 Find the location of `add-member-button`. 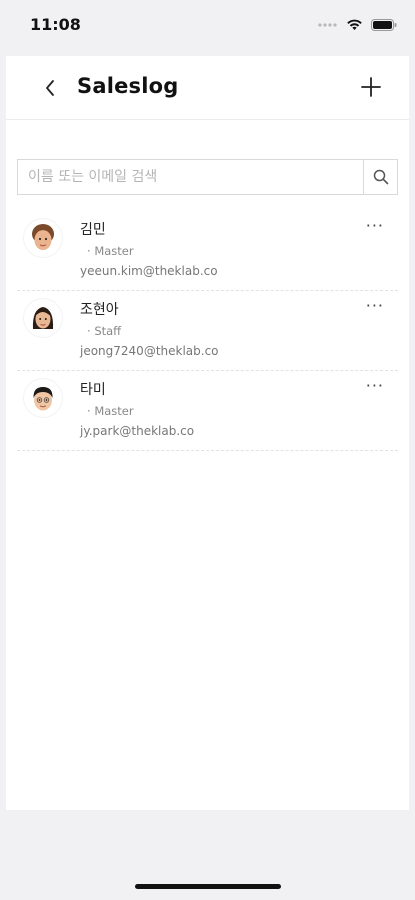

add-member-button is located at coordinates (371, 87).